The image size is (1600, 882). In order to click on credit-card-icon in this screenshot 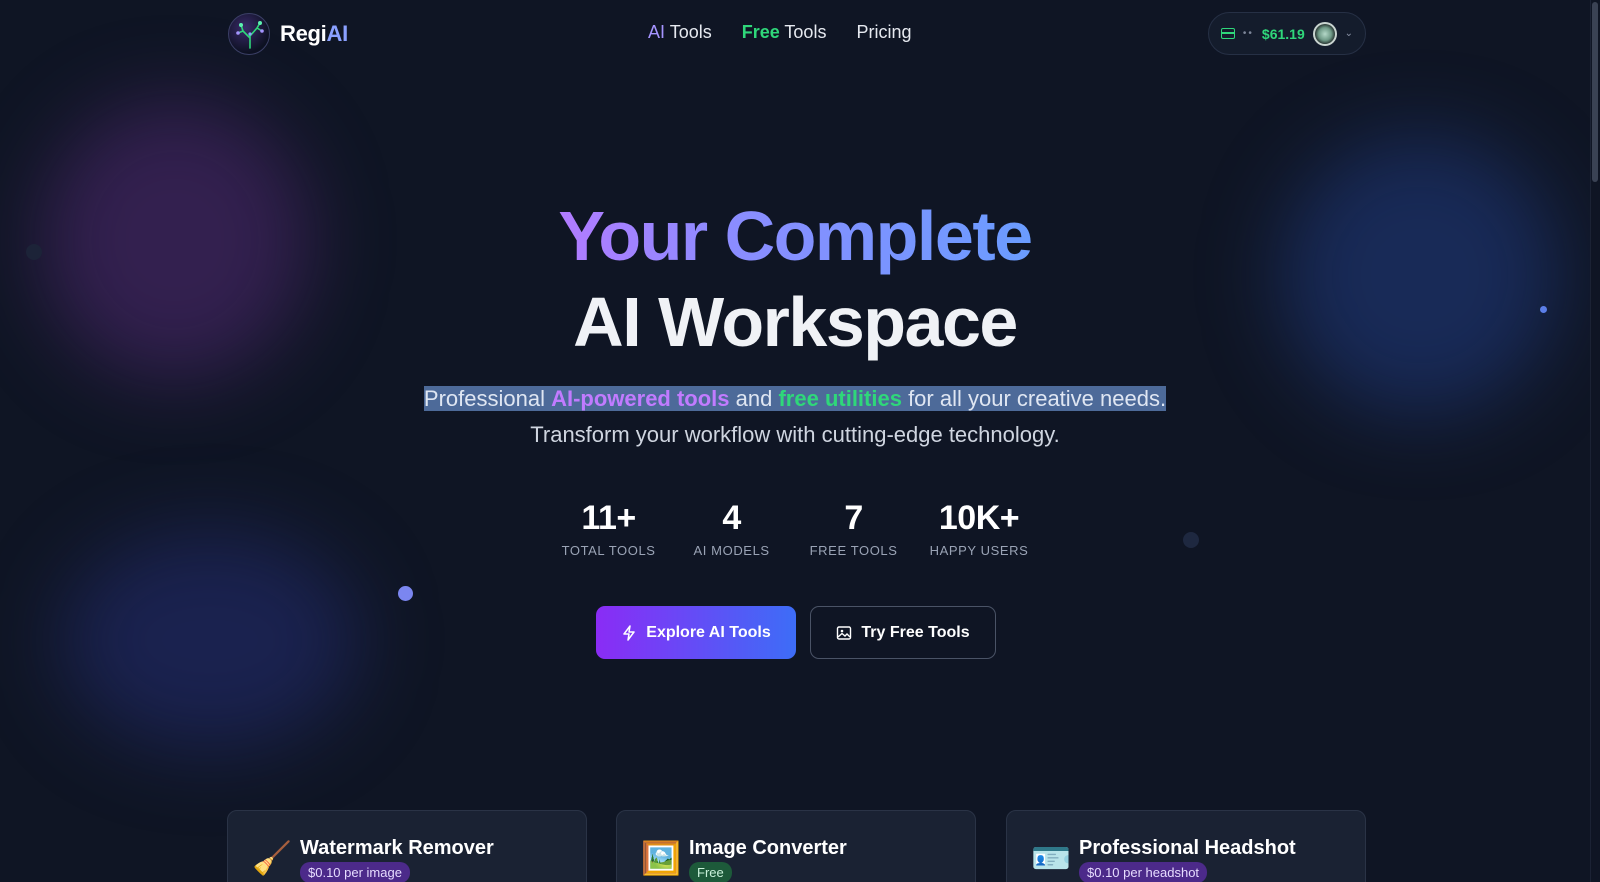, I will do `click(1228, 33)`.